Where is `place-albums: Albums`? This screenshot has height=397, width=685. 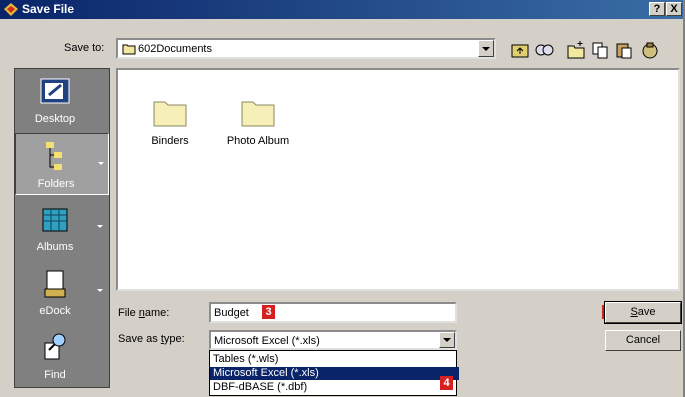 place-albums: Albums is located at coordinates (62, 228).